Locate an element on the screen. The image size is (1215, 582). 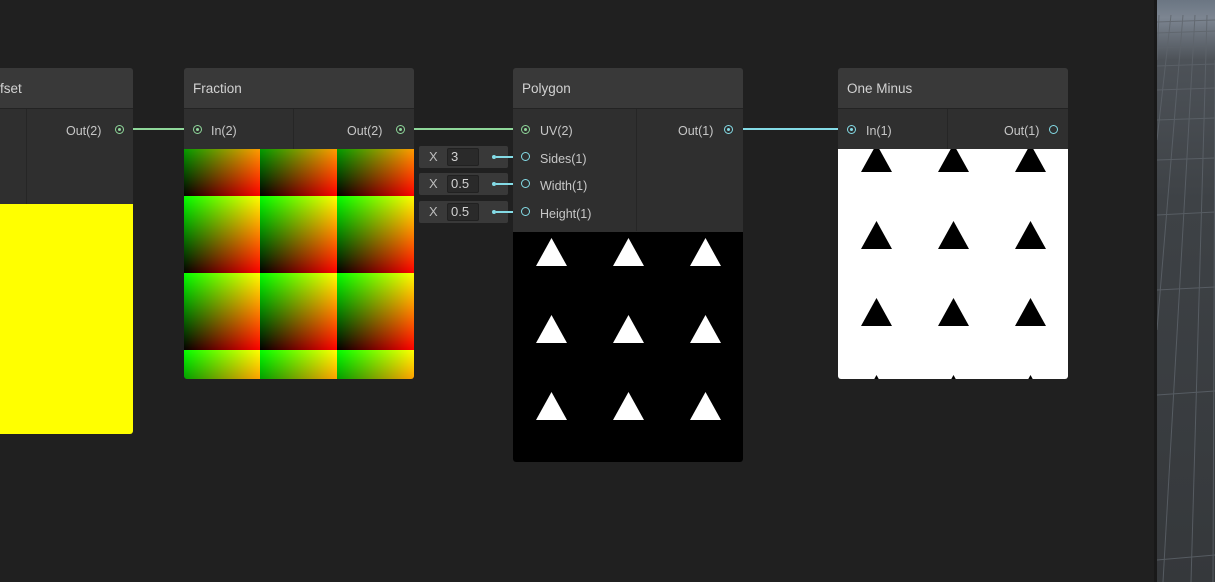
input-port-width is located at coordinates (525, 183).